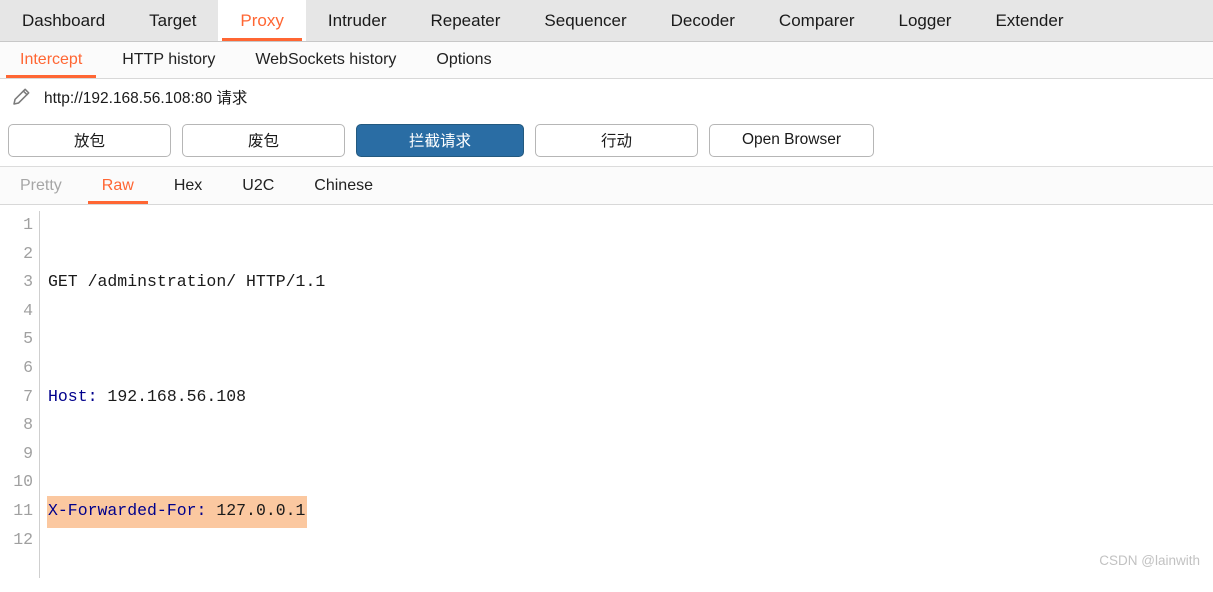 The image size is (1213, 592). I want to click on header-value: 127.0.0.1, so click(256, 510).